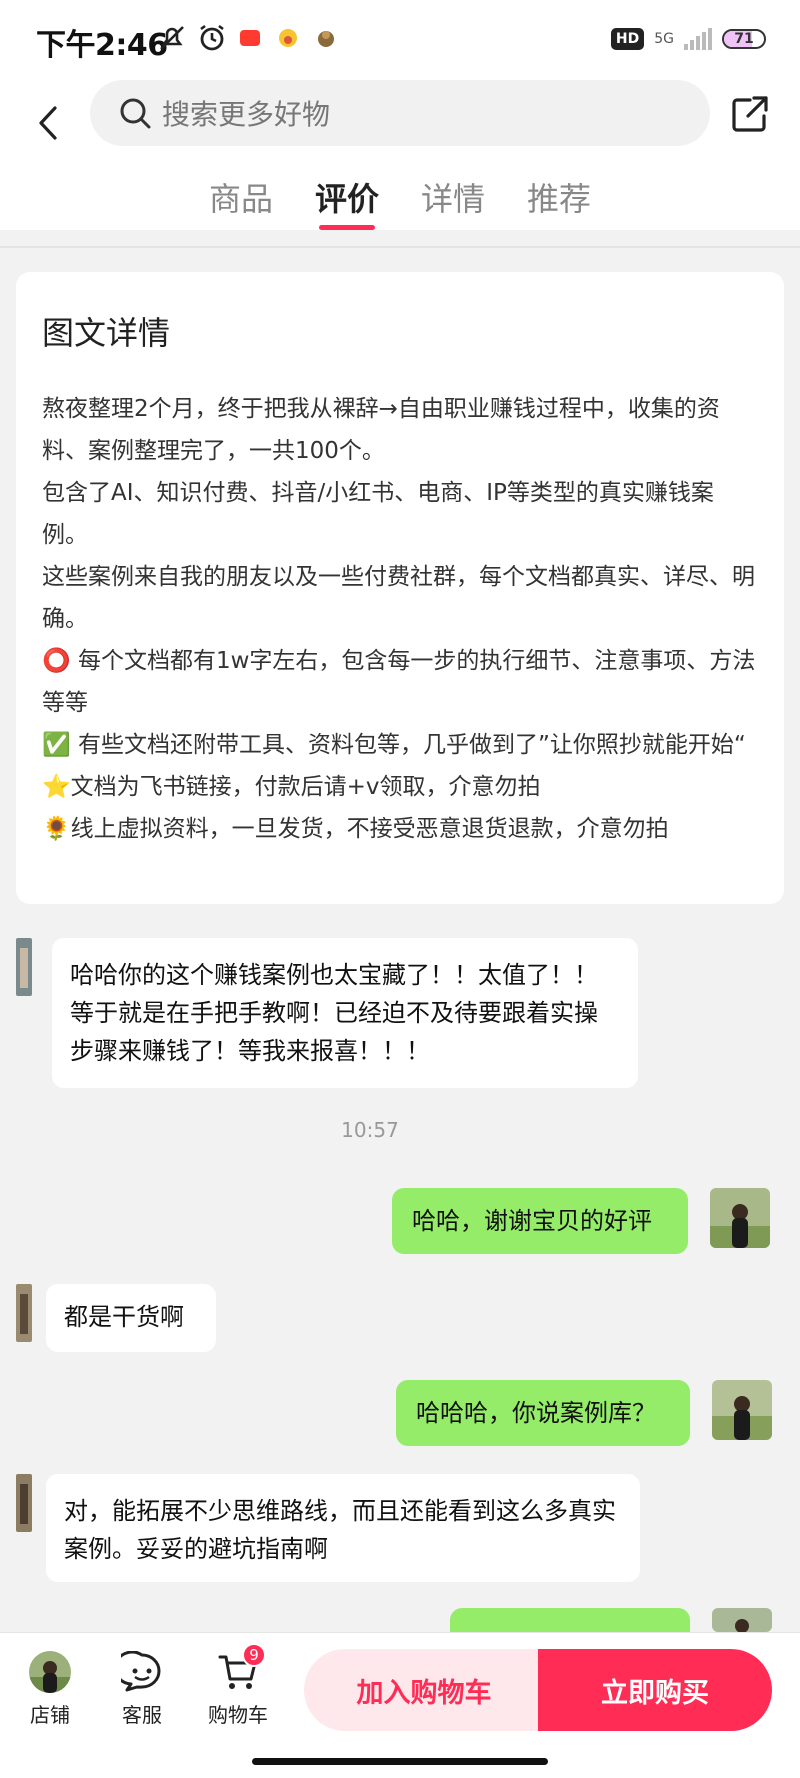 This screenshot has height=1778, width=800. I want to click on search-input: 搜索更多好物, so click(400, 113).